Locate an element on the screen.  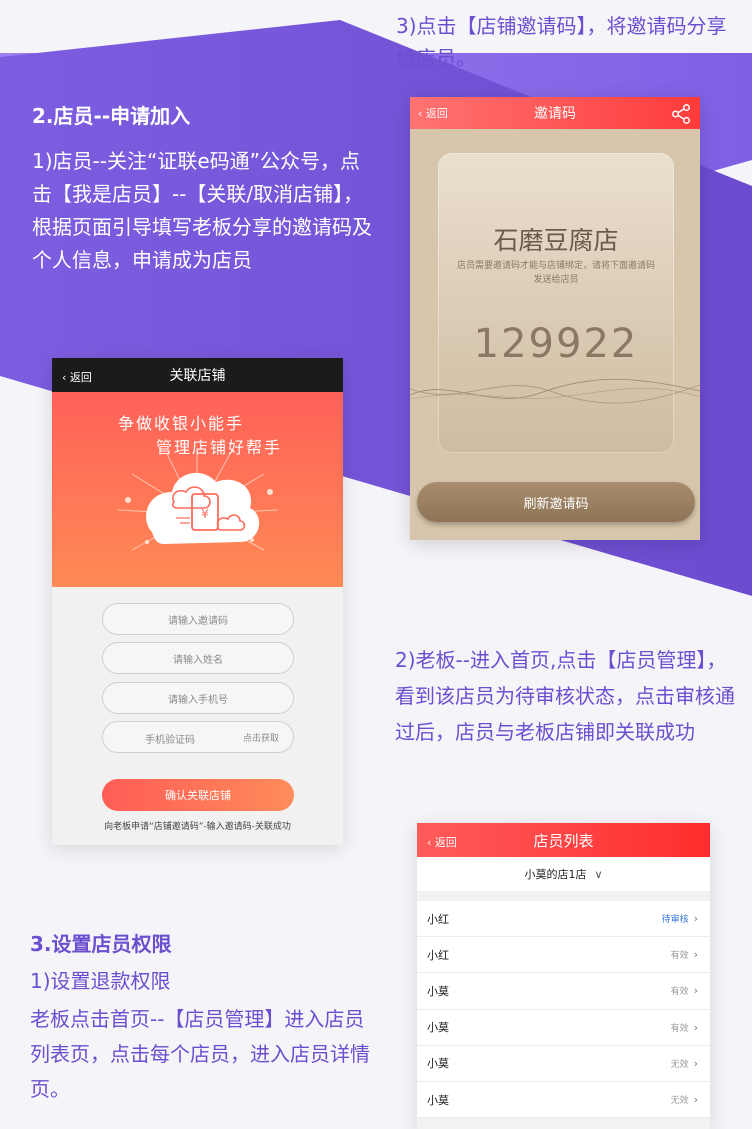
staff-row: 小红 有效 › is located at coordinates (563, 955).